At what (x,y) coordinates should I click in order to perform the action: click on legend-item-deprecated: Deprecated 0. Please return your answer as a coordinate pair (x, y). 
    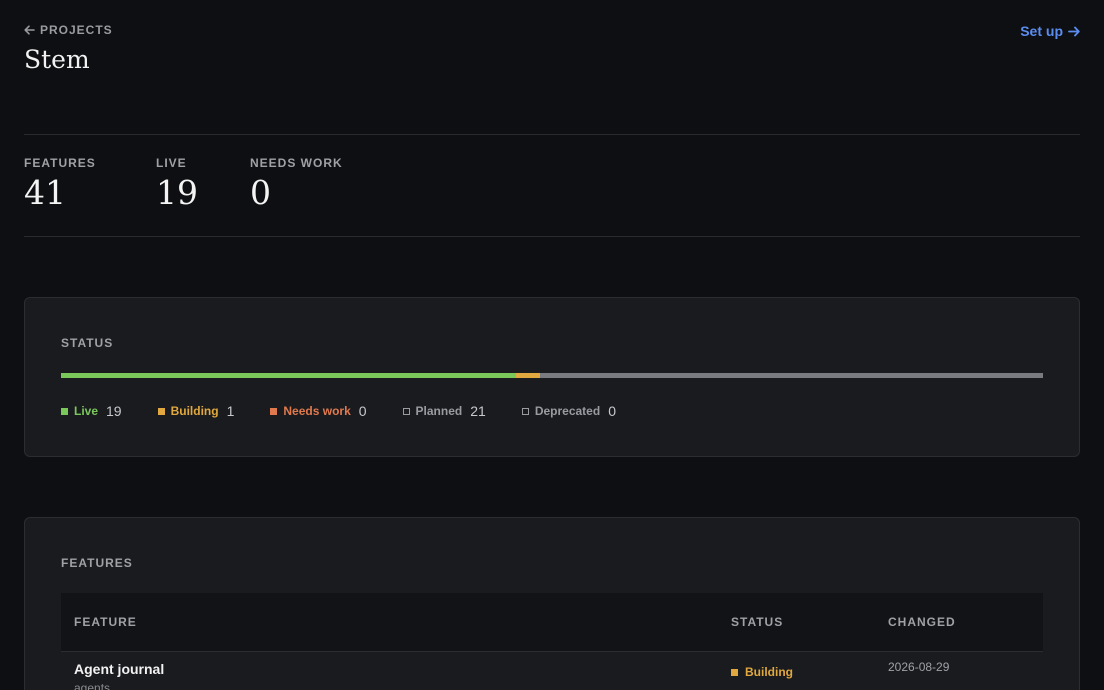
    Looking at the image, I should click on (568, 411).